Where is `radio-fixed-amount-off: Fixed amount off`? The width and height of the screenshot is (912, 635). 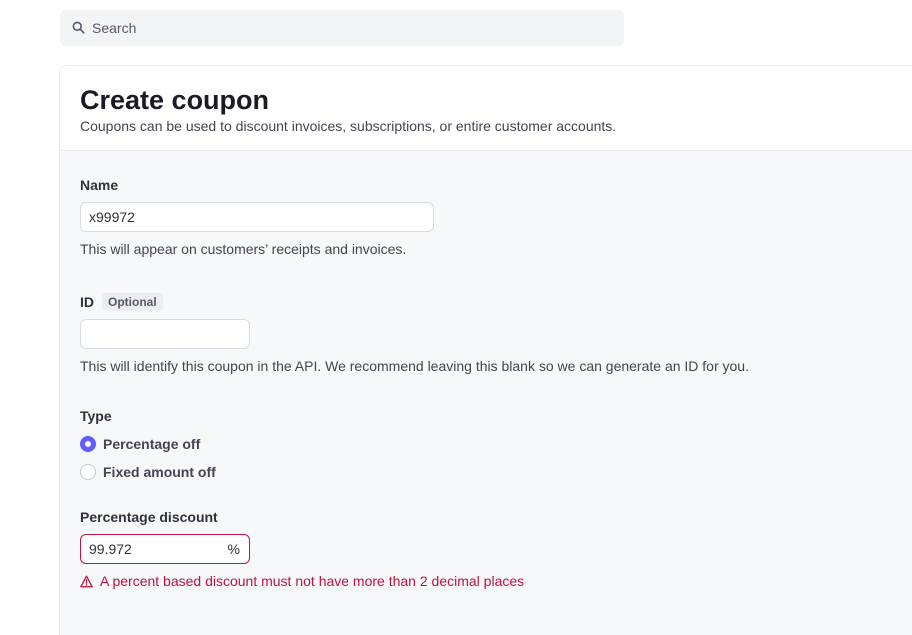
radio-fixed-amount-off: Fixed amount off is located at coordinates (496, 472).